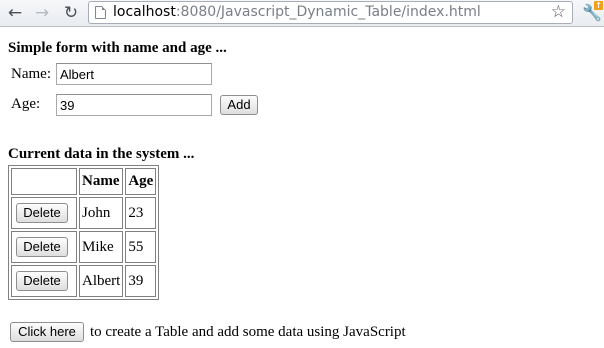 The height and width of the screenshot is (348, 604). I want to click on page-icon, so click(100, 12).